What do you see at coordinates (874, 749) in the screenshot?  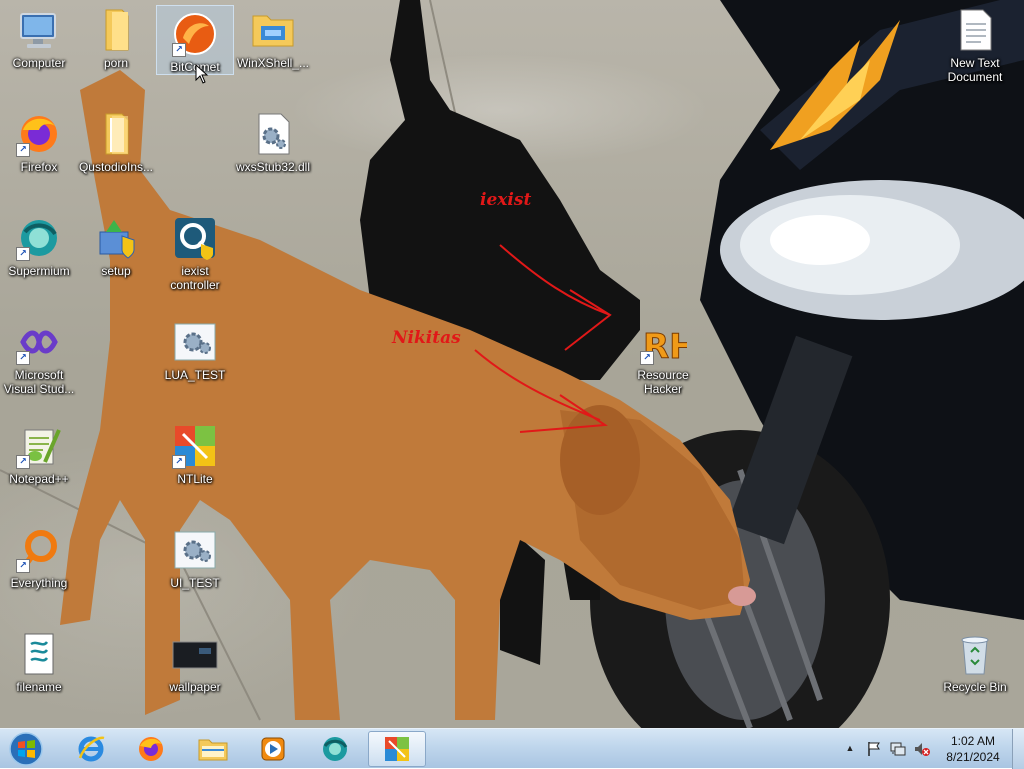 I see `action-center-flag-icon` at bounding box center [874, 749].